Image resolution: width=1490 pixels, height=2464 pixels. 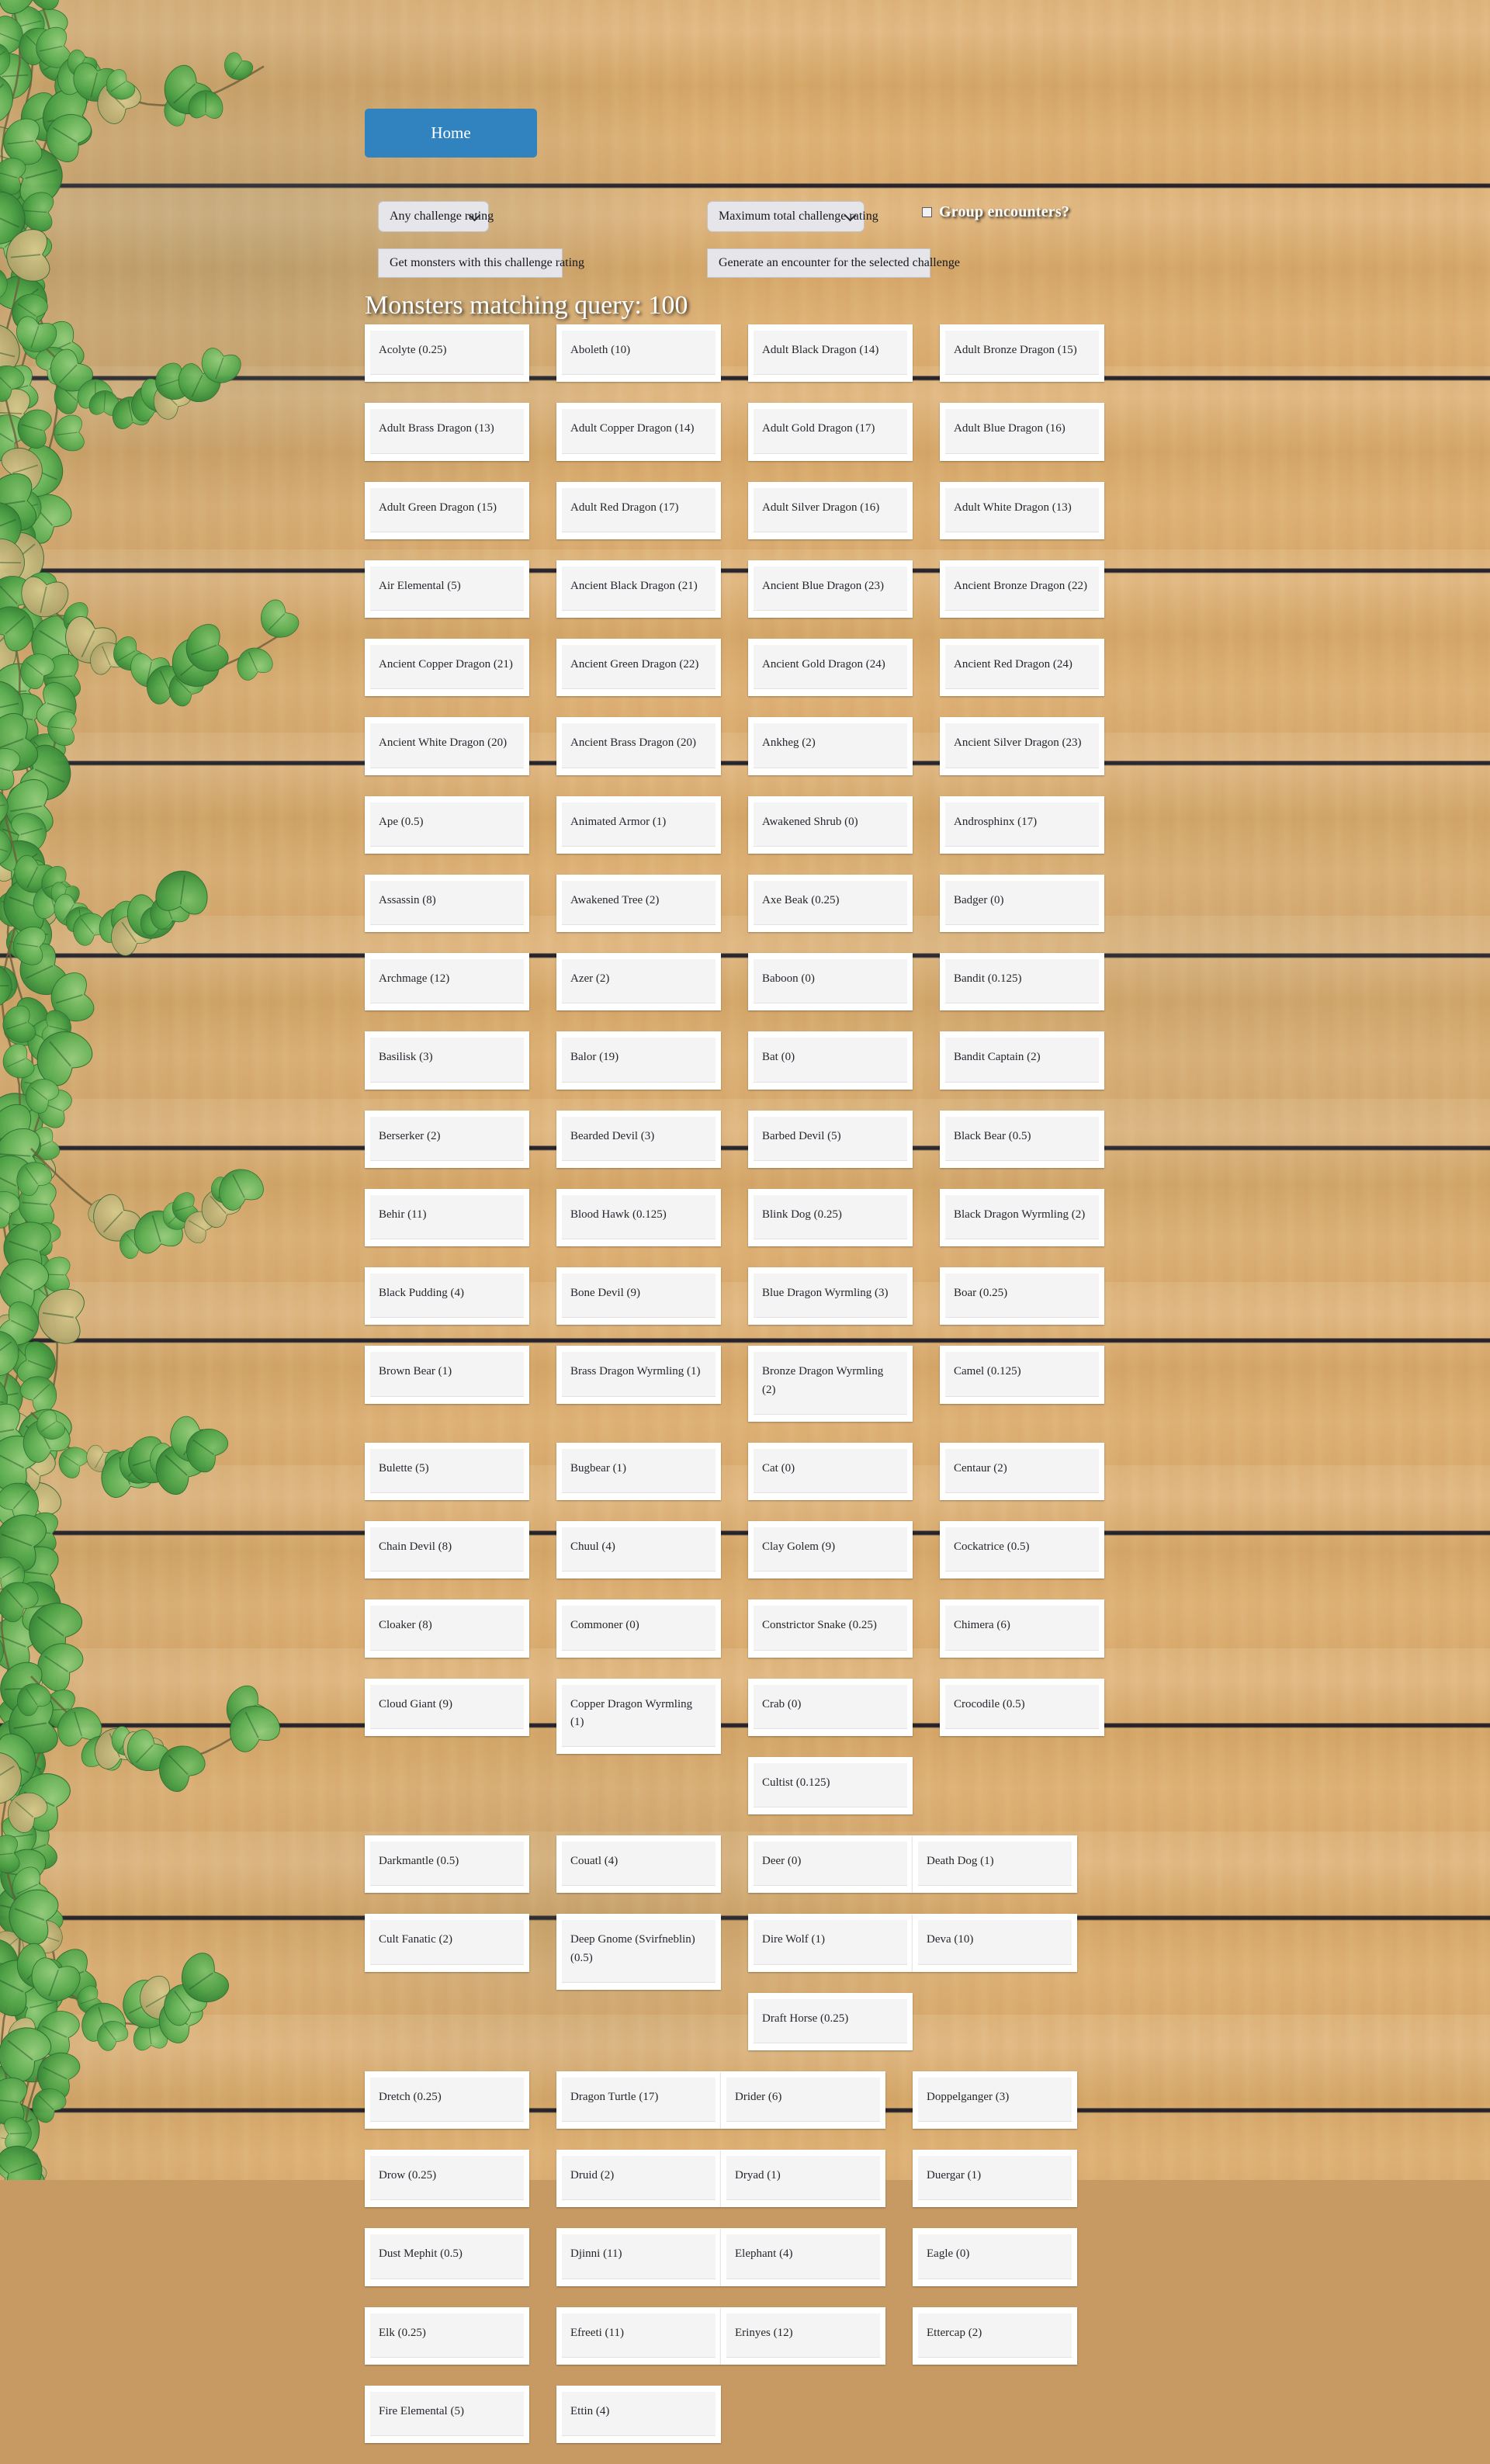 I want to click on monster-card-label: Druid (2), so click(x=639, y=2178).